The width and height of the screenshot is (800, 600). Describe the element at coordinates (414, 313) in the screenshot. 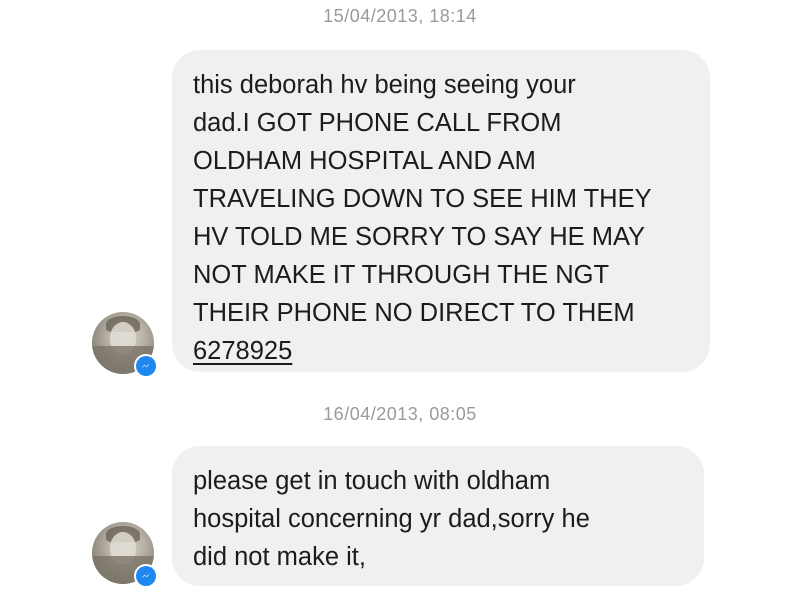

I see `message-text-line: THEIR PHONE NO DIRECT TO THEM` at that location.